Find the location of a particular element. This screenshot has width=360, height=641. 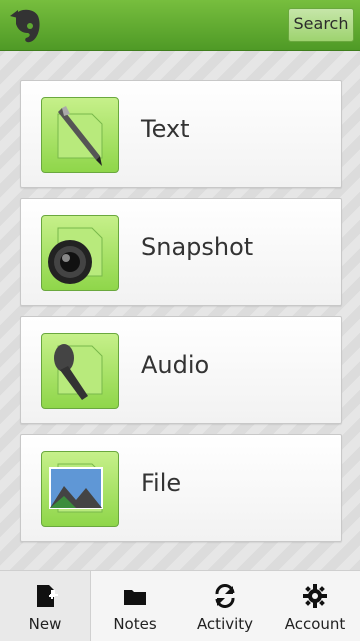

camera-icon is located at coordinates (80, 253).